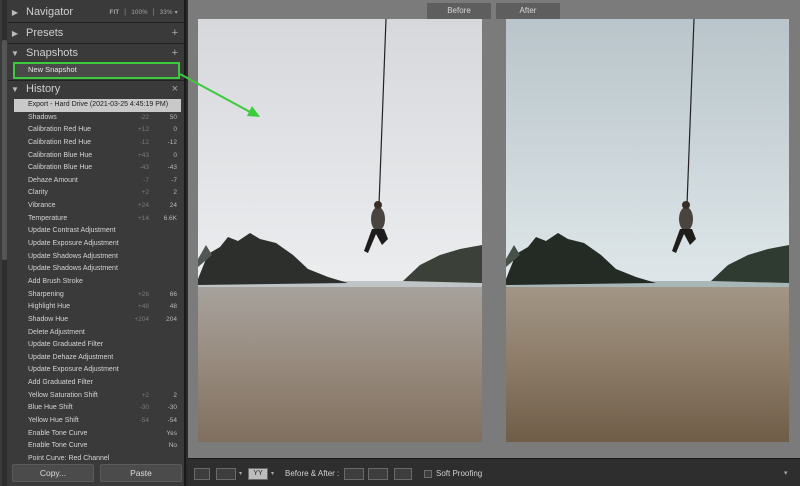 This screenshot has height=486, width=800. Describe the element at coordinates (143, 155) in the screenshot. I see `history-item-delta: +43` at that location.